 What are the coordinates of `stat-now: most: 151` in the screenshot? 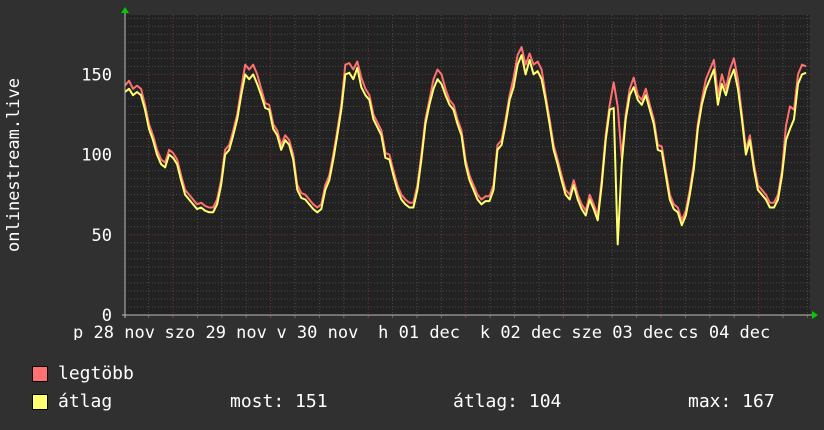 It's located at (279, 401).